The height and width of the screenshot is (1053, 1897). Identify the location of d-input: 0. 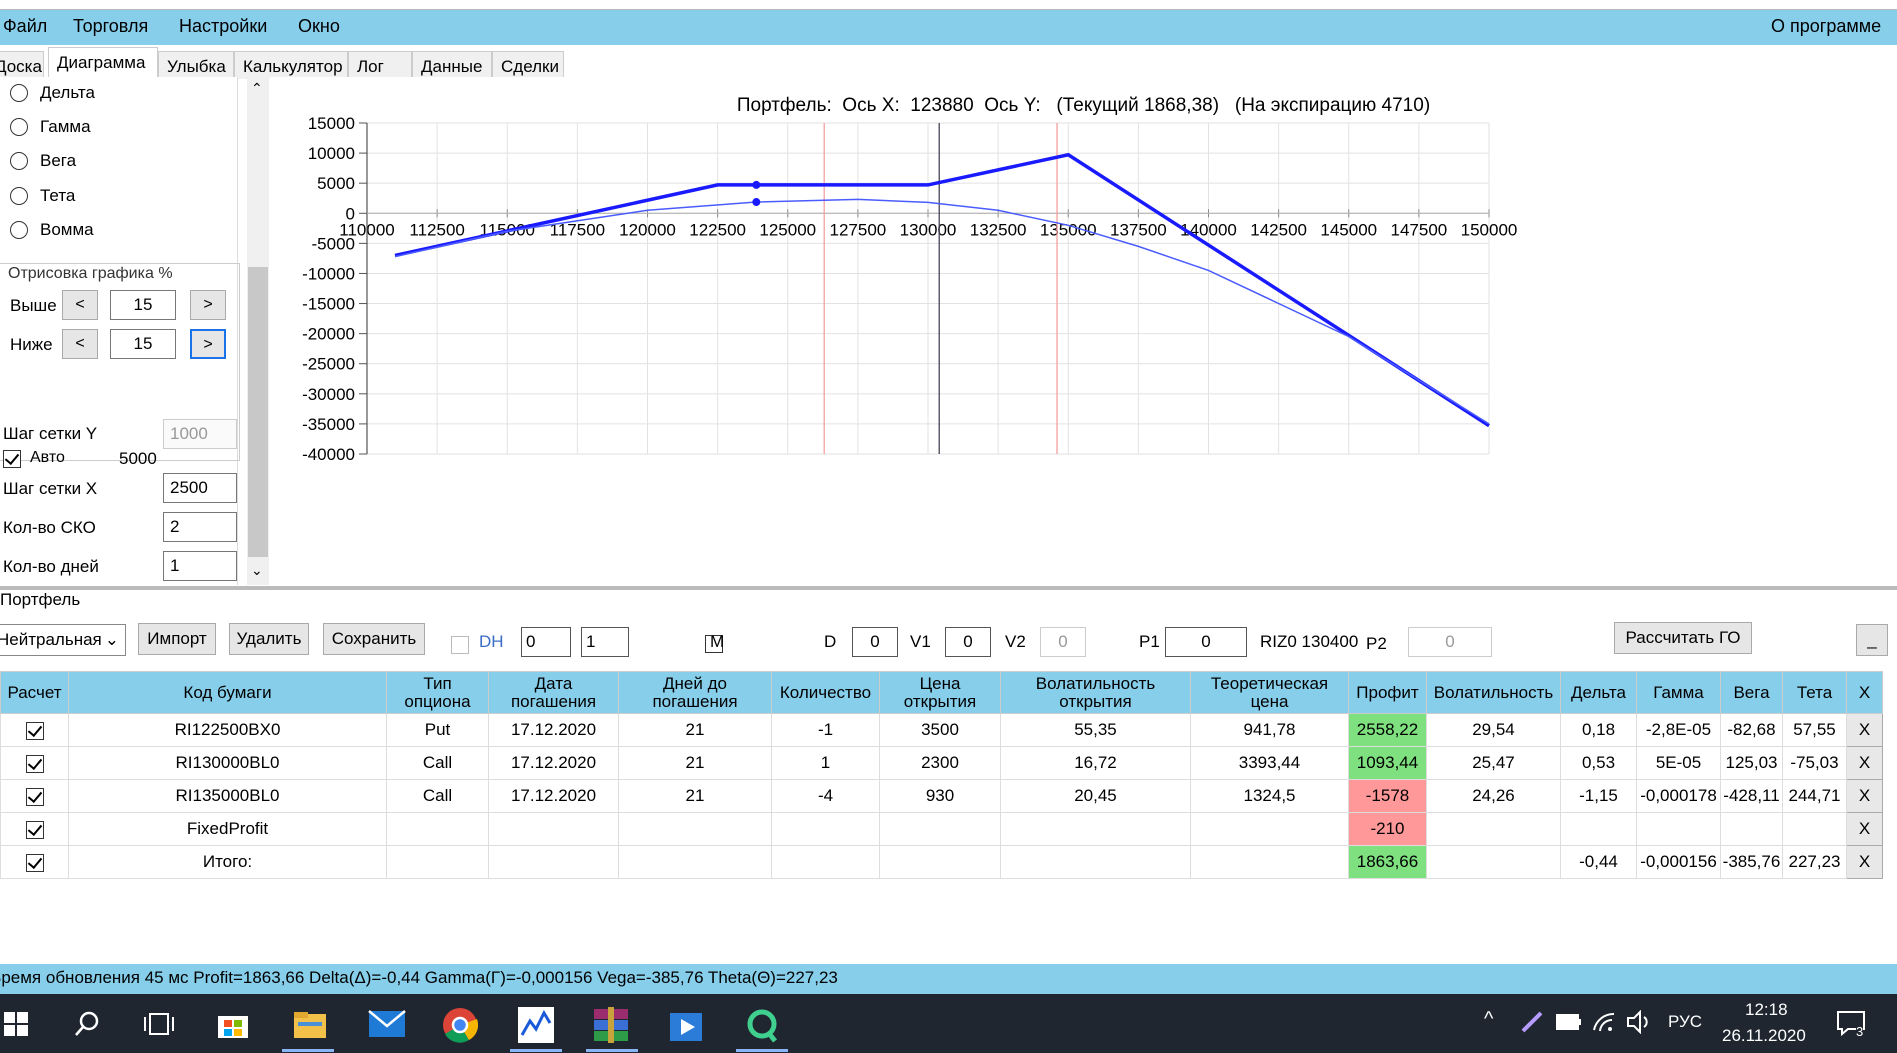
(875, 642).